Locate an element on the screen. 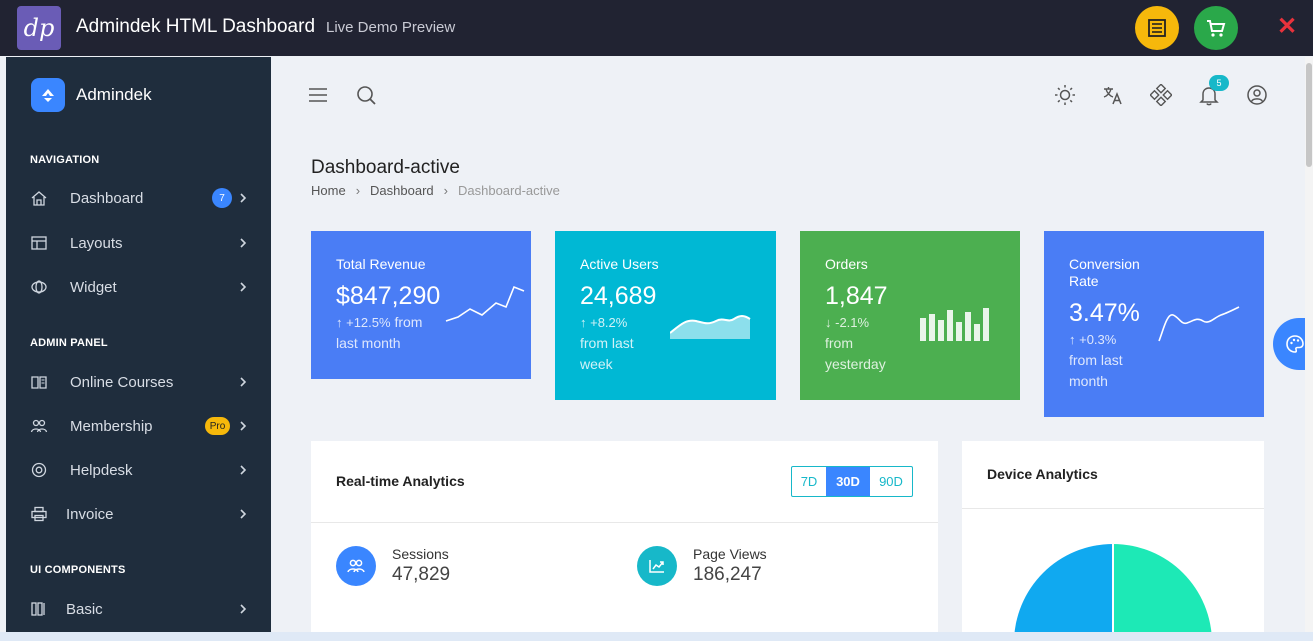 The image size is (1313, 641). sidebar-item-label: Widget is located at coordinates (93, 287).